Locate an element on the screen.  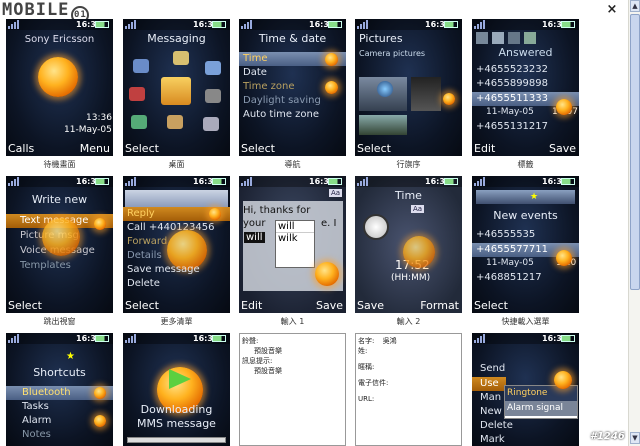
submenu-popup: Ringtone Alarm signal is located at coordinates (541, 402).